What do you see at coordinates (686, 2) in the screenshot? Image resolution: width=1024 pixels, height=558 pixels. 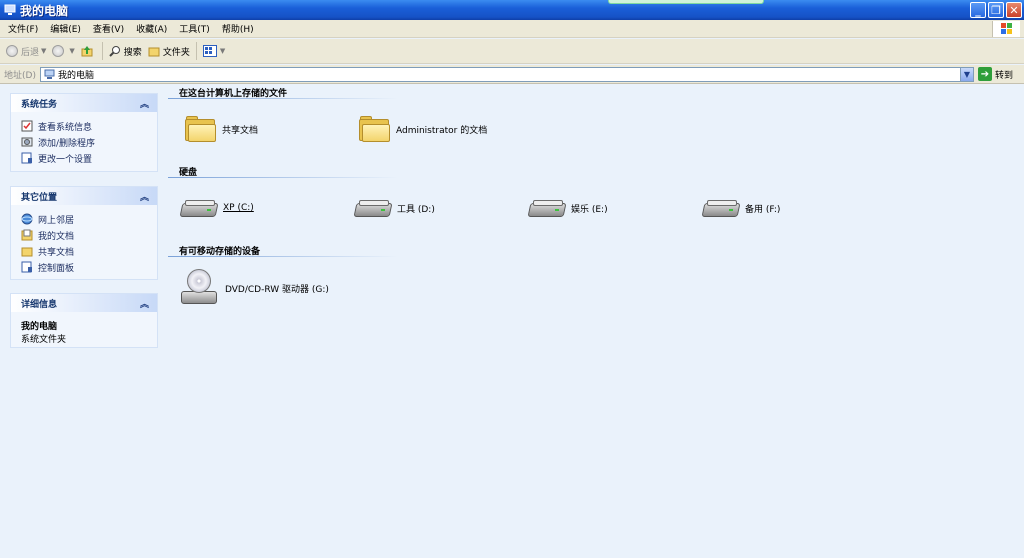 I see `background-window-edge` at bounding box center [686, 2].